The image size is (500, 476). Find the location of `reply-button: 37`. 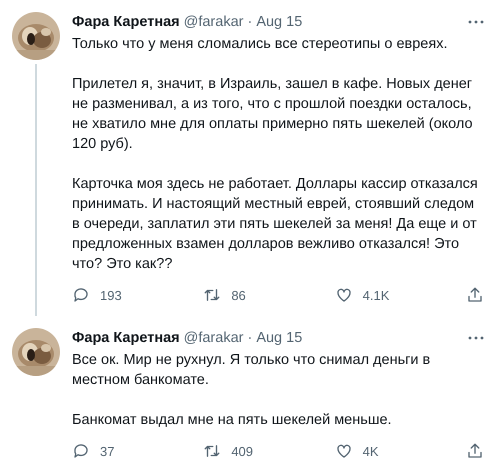

reply-button: 37 is located at coordinates (102, 451).